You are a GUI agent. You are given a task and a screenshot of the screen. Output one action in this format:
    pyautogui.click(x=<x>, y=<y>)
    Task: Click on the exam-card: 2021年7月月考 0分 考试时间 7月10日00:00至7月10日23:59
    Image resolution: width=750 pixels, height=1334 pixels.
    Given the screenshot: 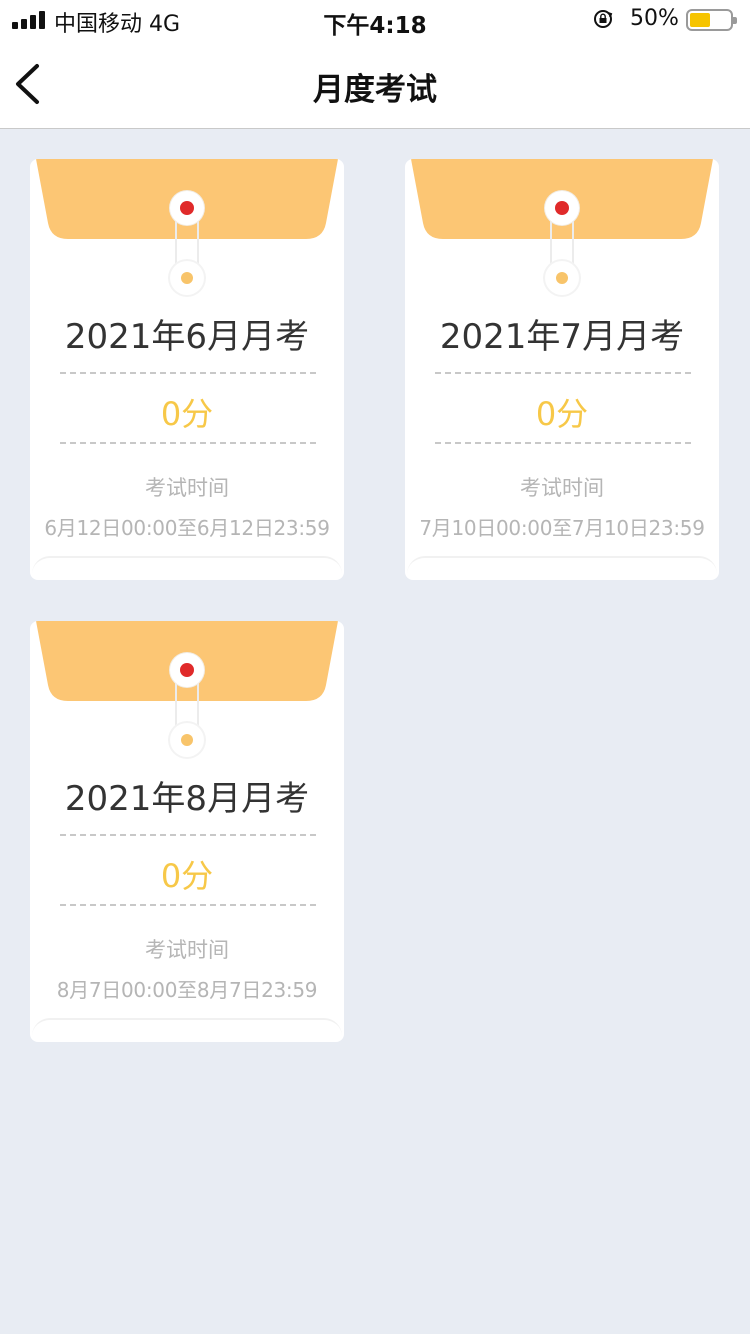 What is the action you would take?
    pyautogui.click(x=562, y=369)
    